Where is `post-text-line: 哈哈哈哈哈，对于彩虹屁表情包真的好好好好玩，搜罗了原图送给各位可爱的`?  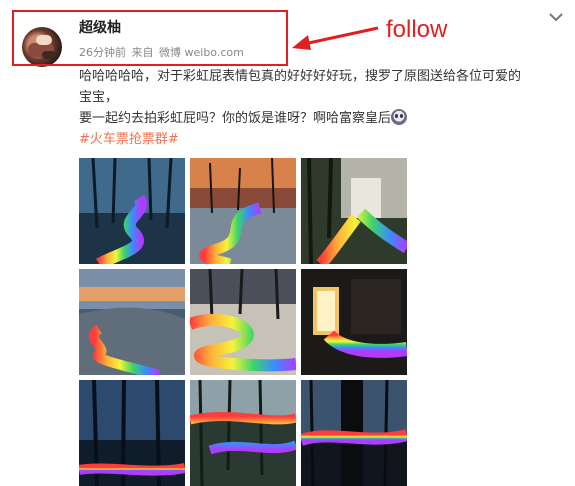 post-text-line: 哈哈哈哈哈，对于彩虹屁表情包真的好好好好玩，搜罗了原图送给各位可爱的 is located at coordinates (300, 76).